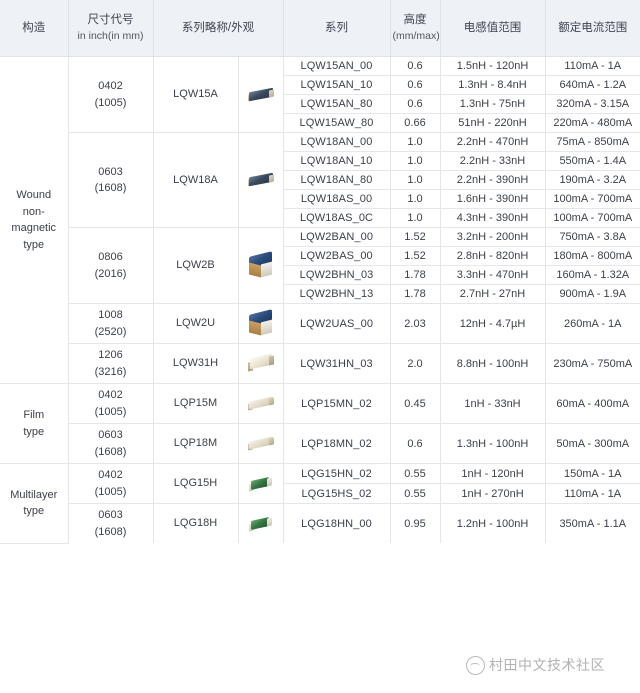 This screenshot has width=640, height=693. What do you see at coordinates (196, 94) in the screenshot?
I see `series-abbr-cell: LQW15A` at bounding box center [196, 94].